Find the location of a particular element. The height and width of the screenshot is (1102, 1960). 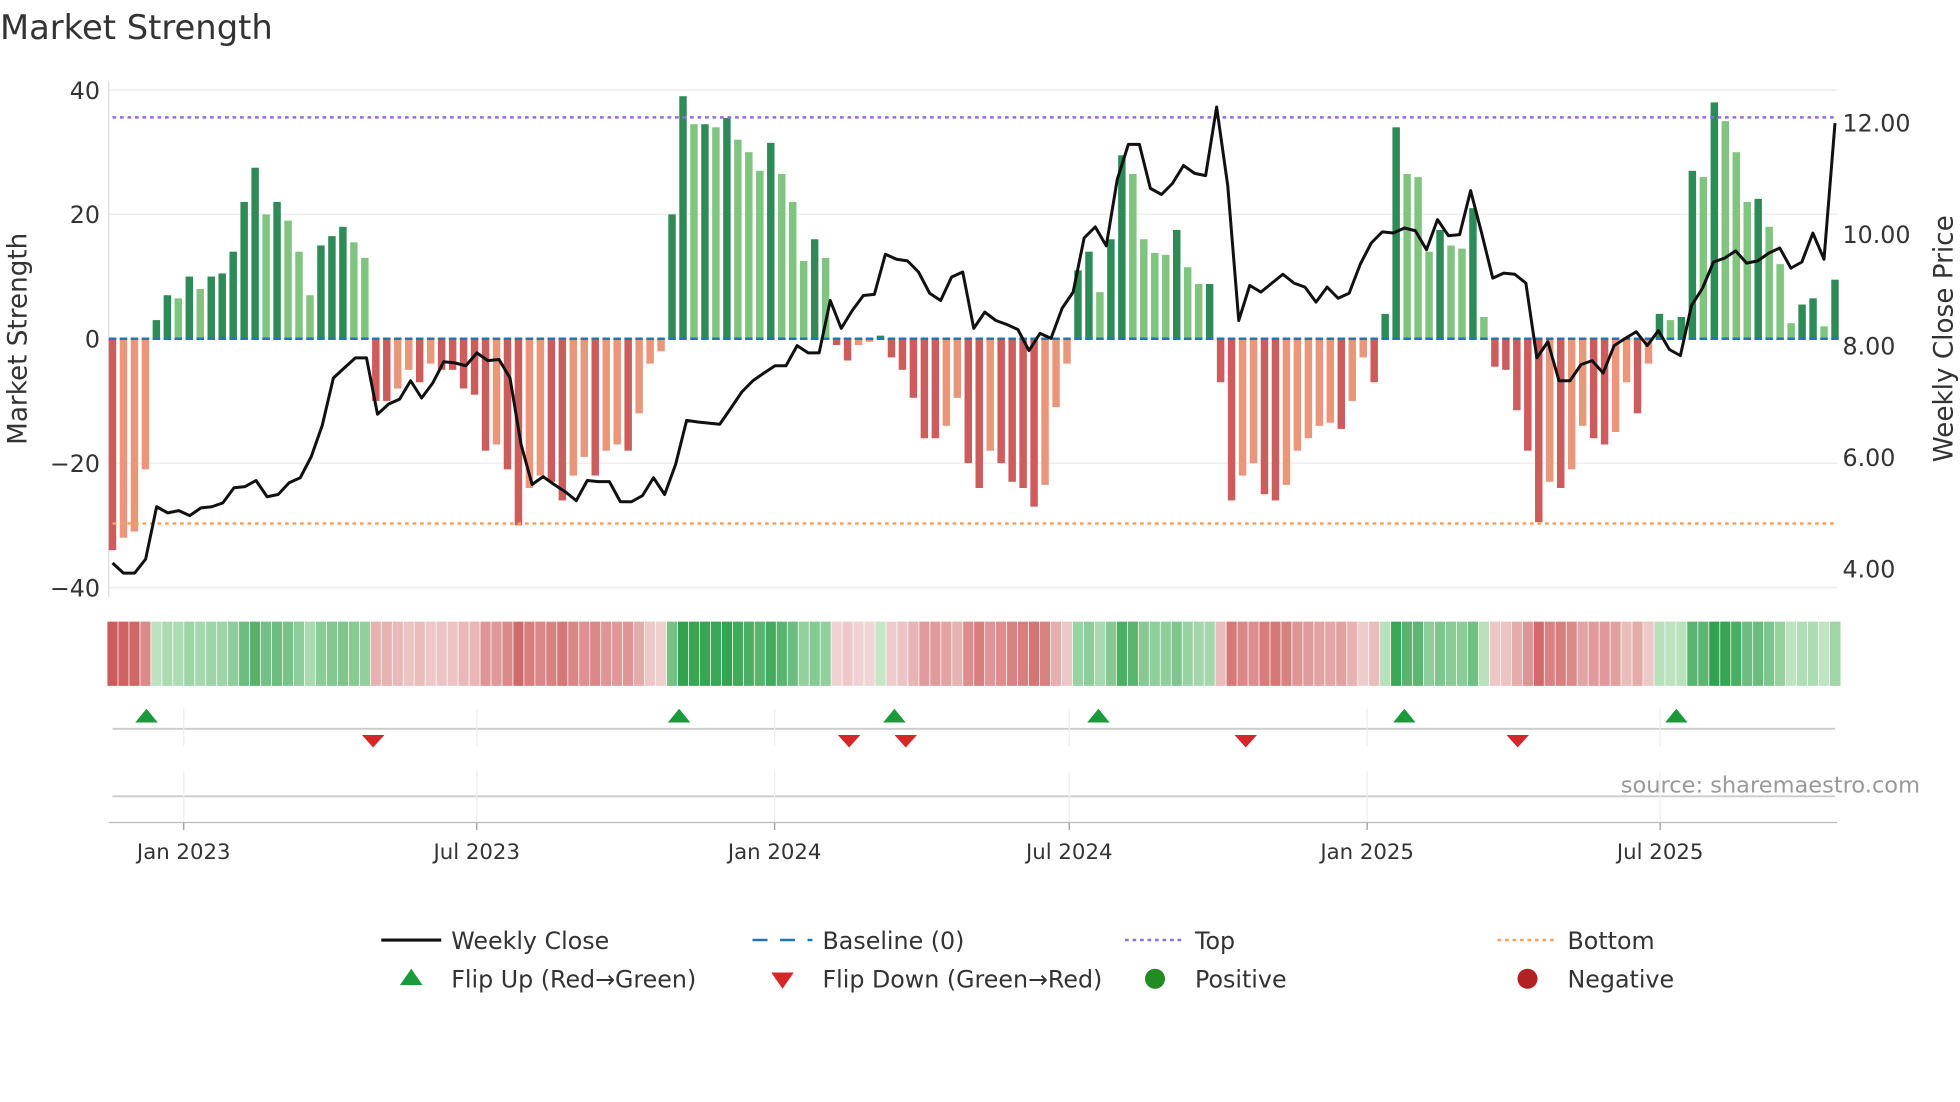

source-label: source: sharemaestro.com is located at coordinates (1770, 786).